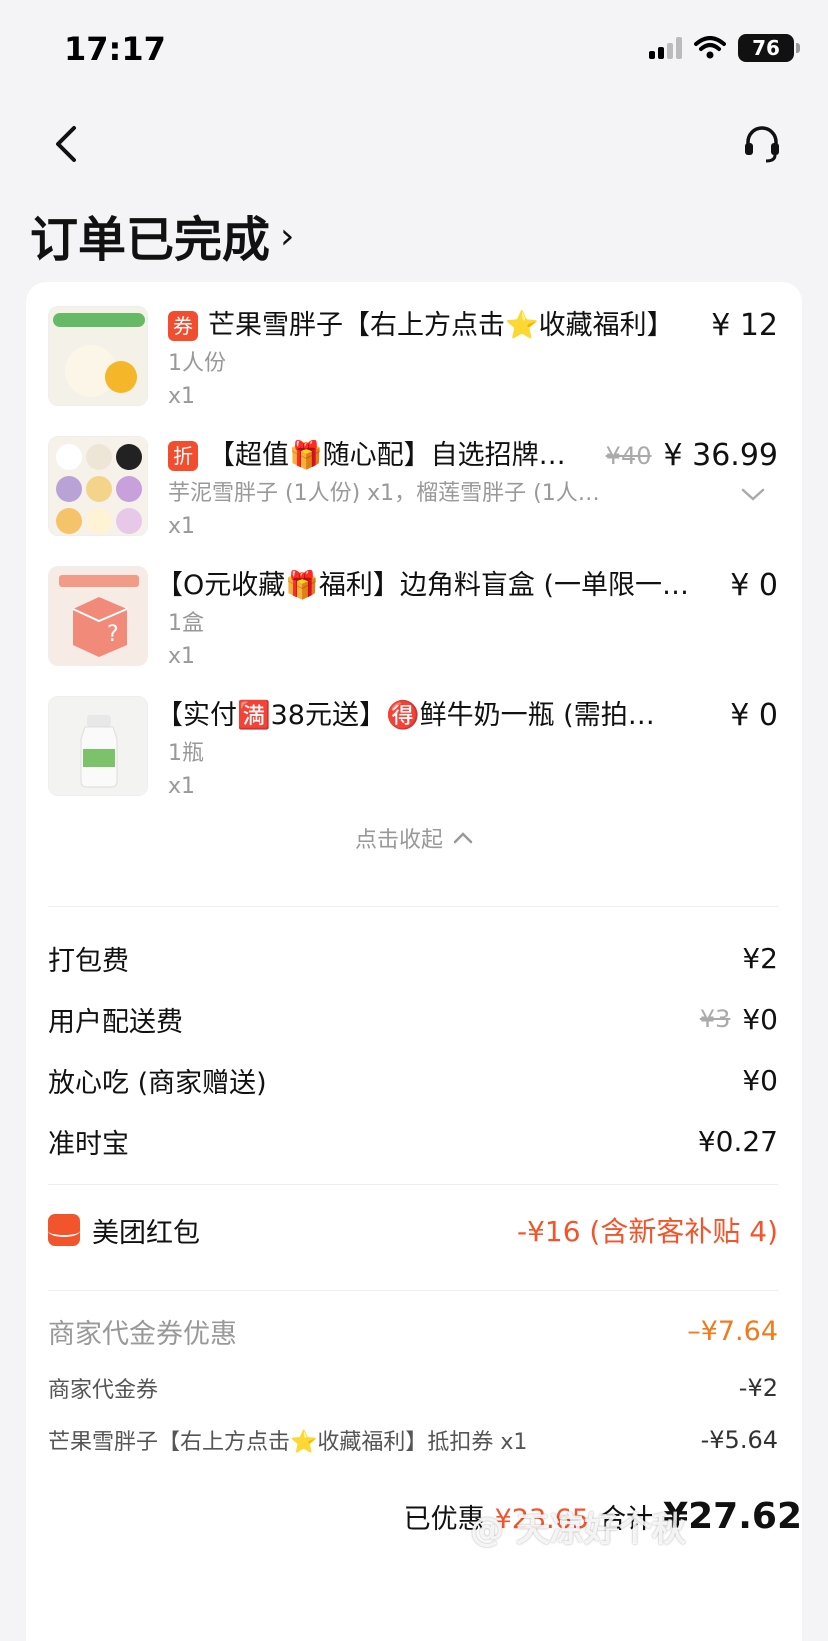 The image size is (828, 1641). What do you see at coordinates (413, 621) in the screenshot?
I see `order-item: ? 【O元收藏🎁福利】边角料盲盒 (一单限一… ¥ 0 1盒 x1` at bounding box center [413, 621].